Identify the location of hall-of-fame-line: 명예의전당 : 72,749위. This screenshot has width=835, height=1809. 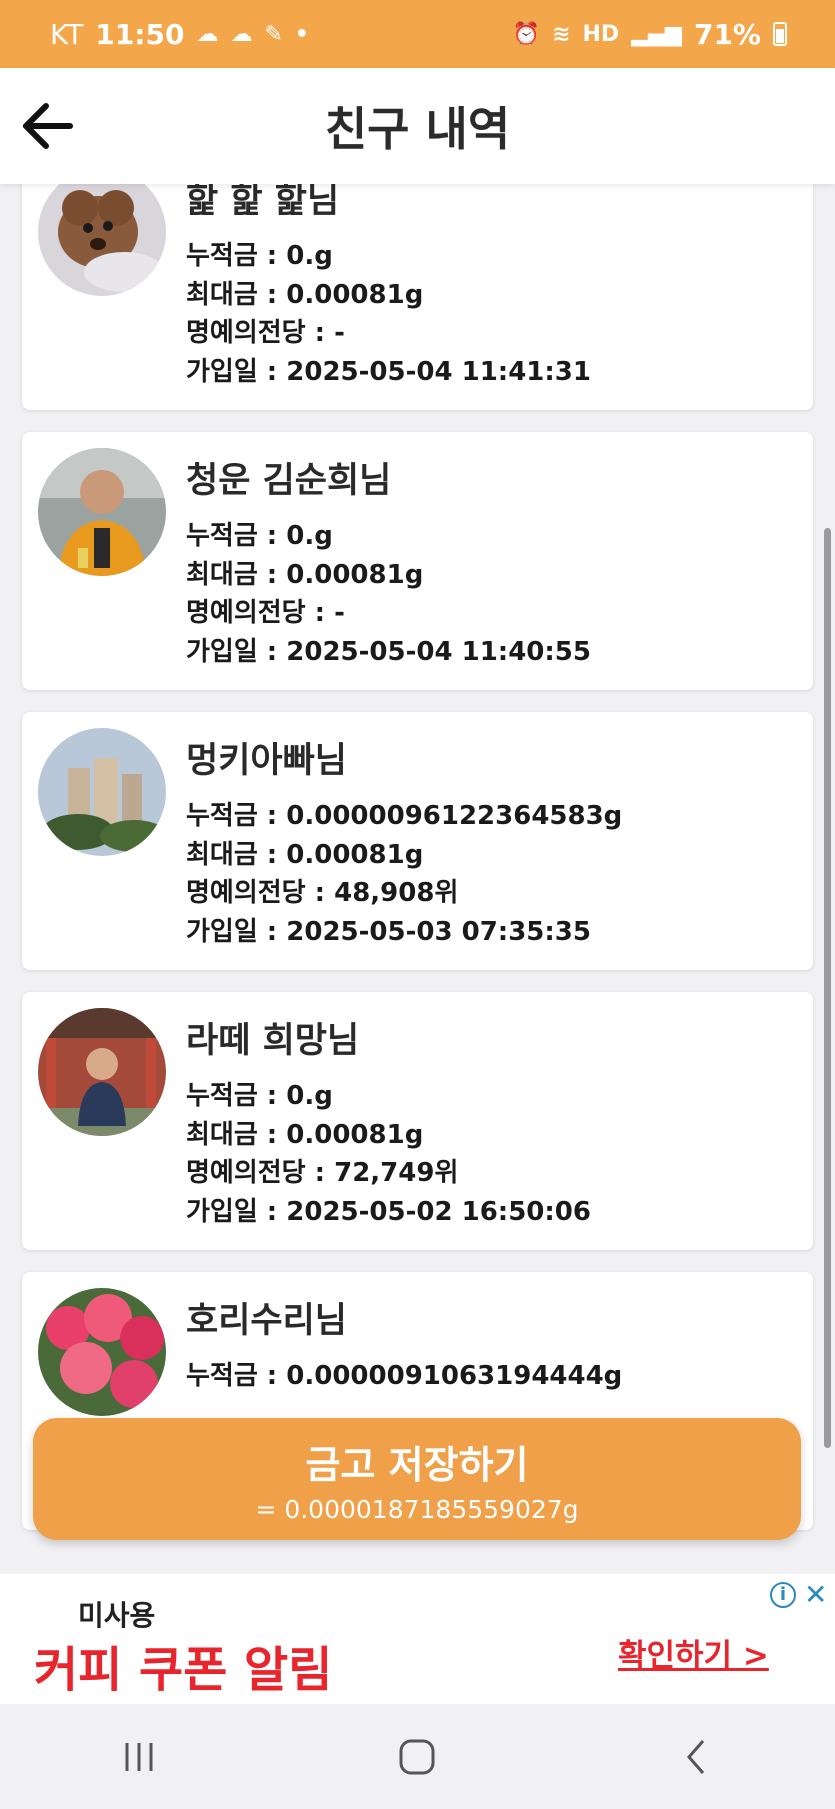
(388, 1173).